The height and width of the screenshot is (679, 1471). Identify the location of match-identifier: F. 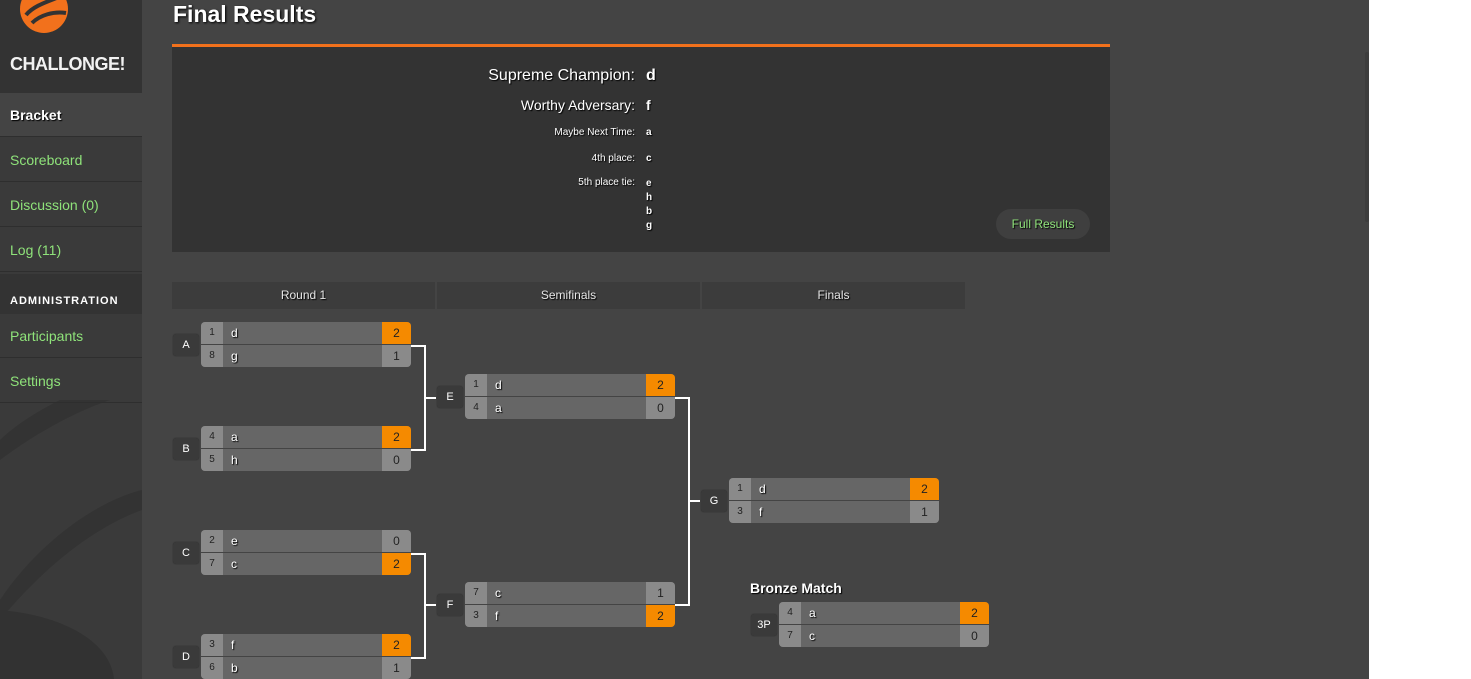
(450, 605).